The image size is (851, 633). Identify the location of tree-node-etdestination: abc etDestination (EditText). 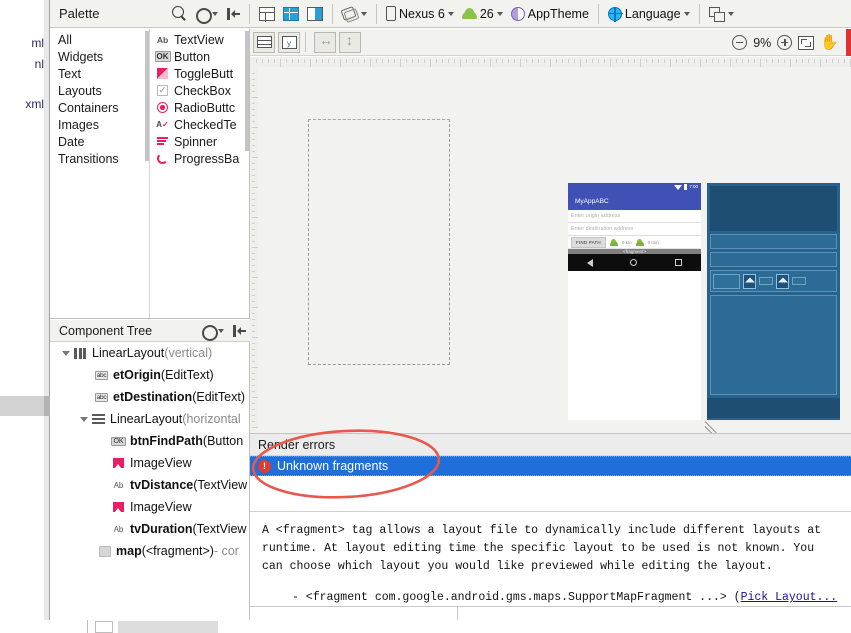
(149, 397).